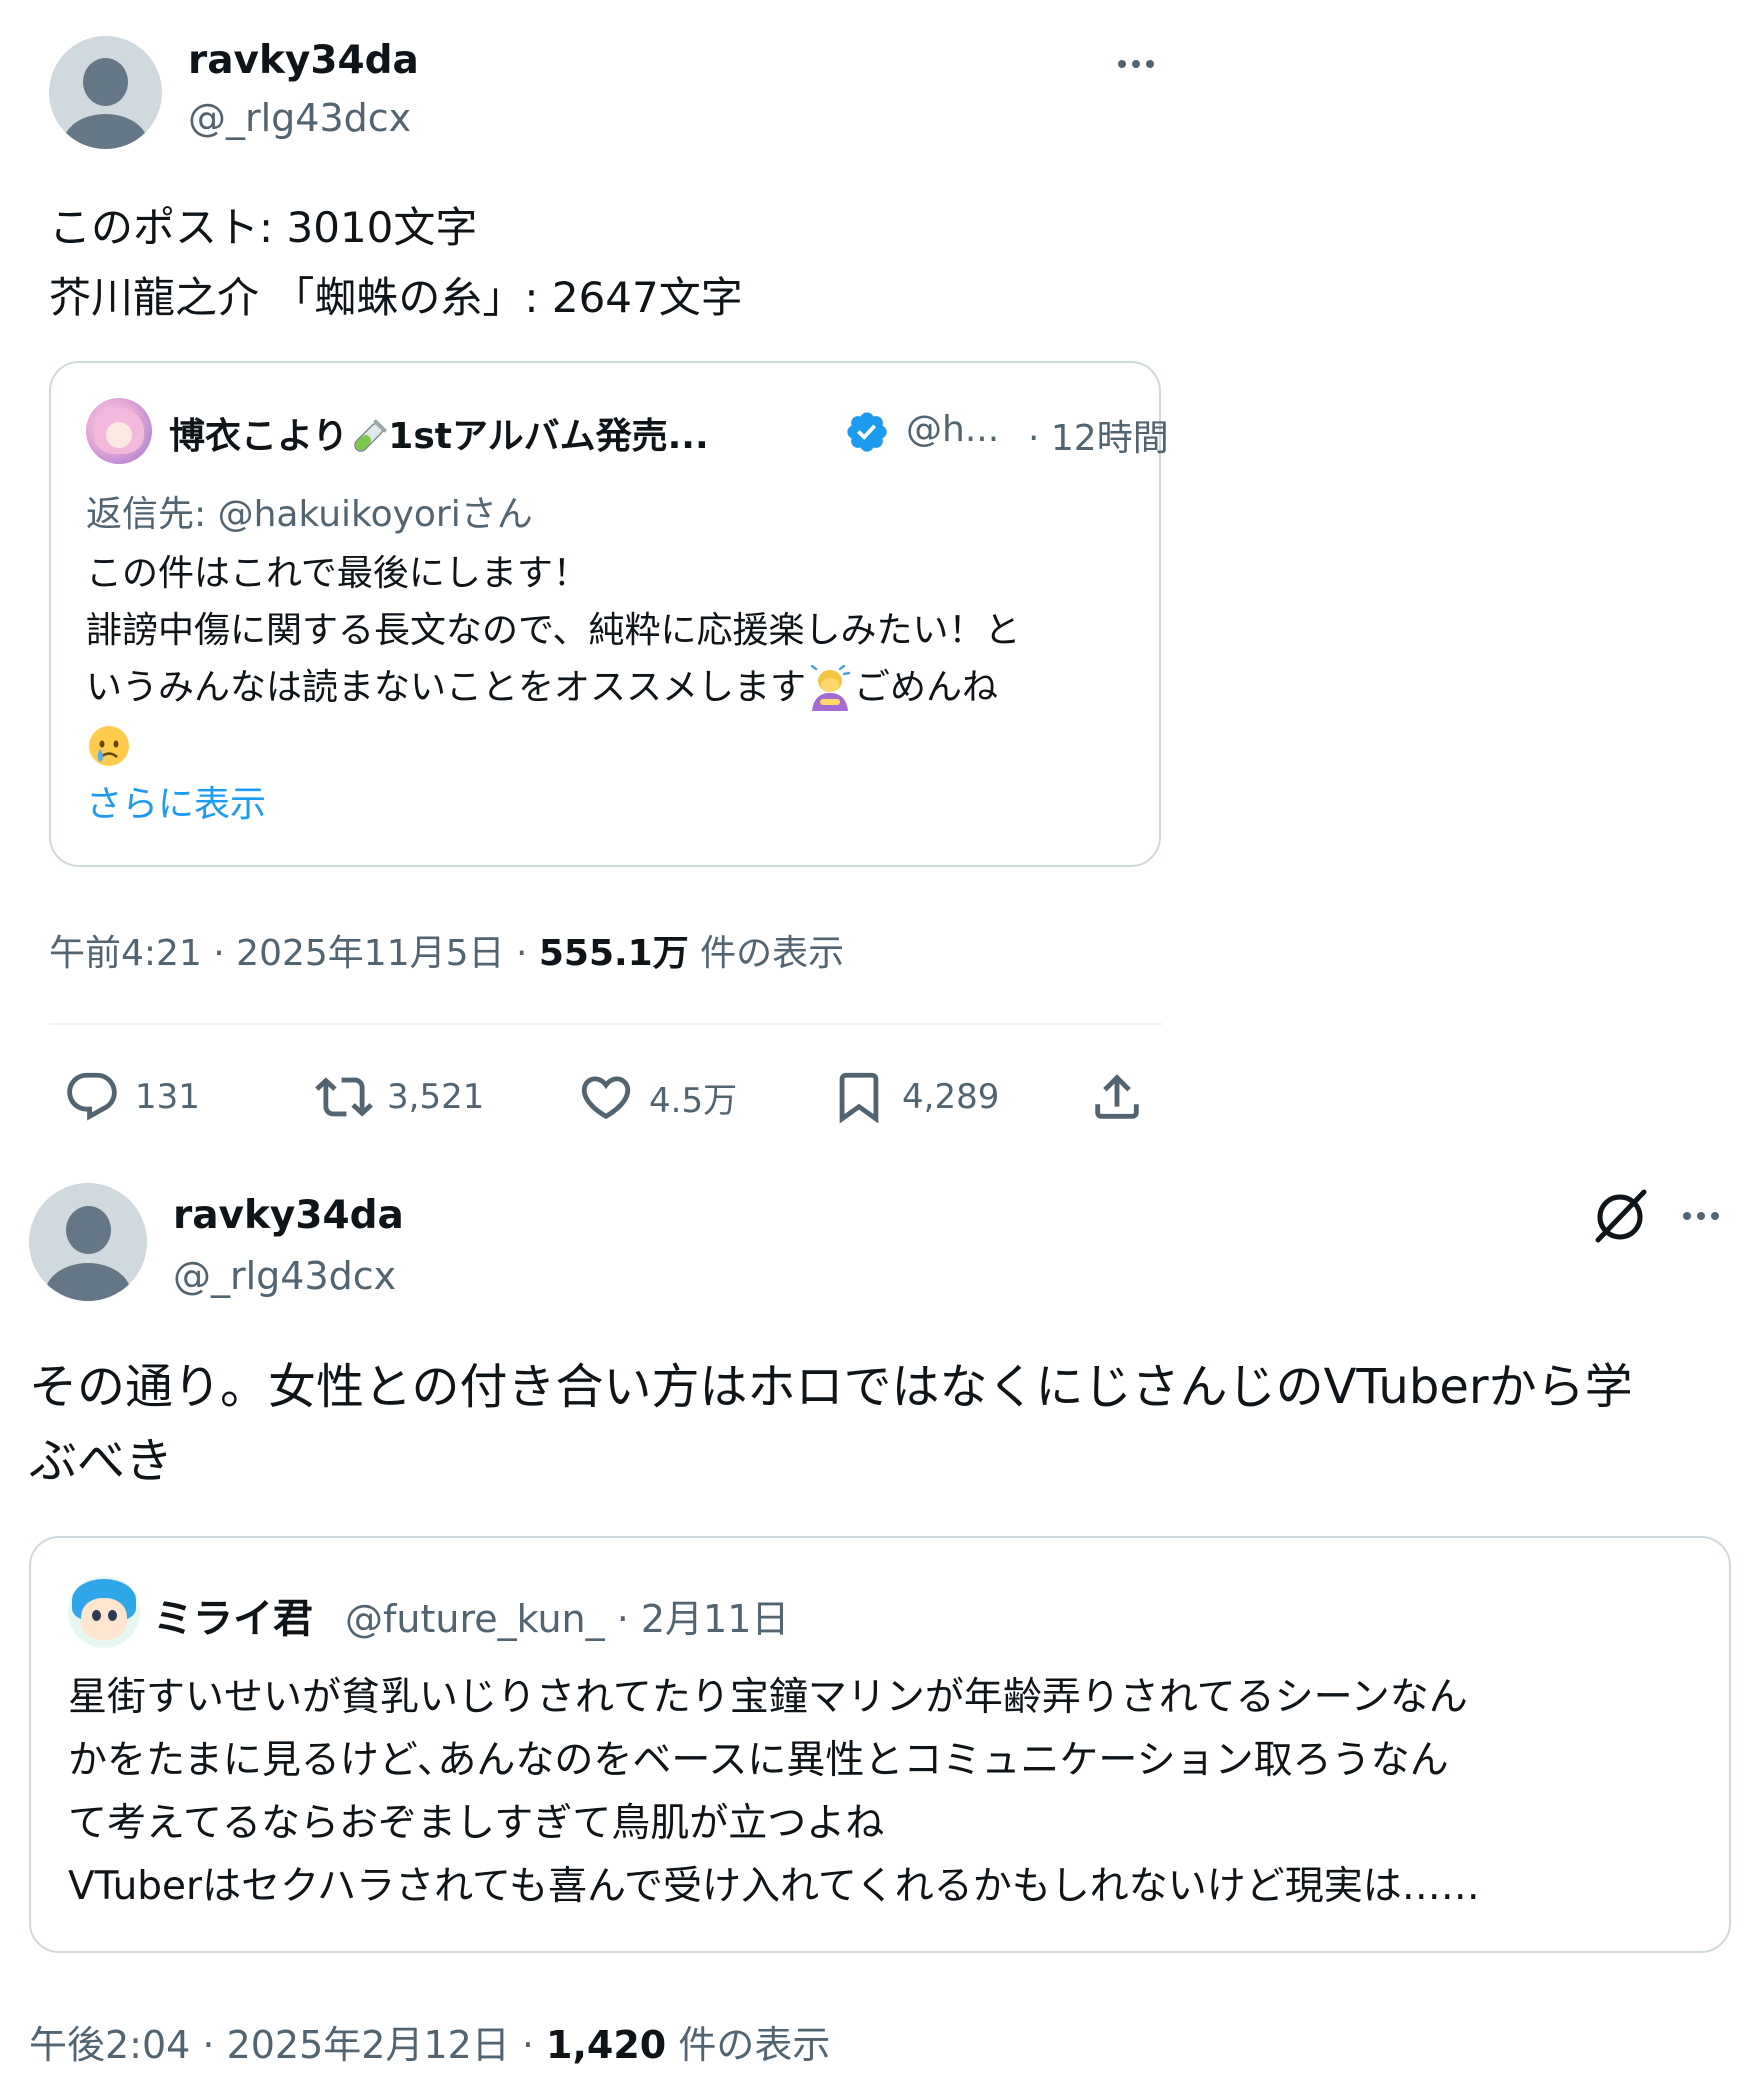 This screenshot has height=2093, width=1751. What do you see at coordinates (233, 1619) in the screenshot?
I see `quoted-display-name: ミライ君` at bounding box center [233, 1619].